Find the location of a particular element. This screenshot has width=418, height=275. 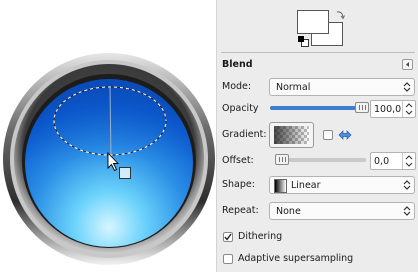

adaptive-supersampling-label: Adaptive supersampling is located at coordinates (295, 258).